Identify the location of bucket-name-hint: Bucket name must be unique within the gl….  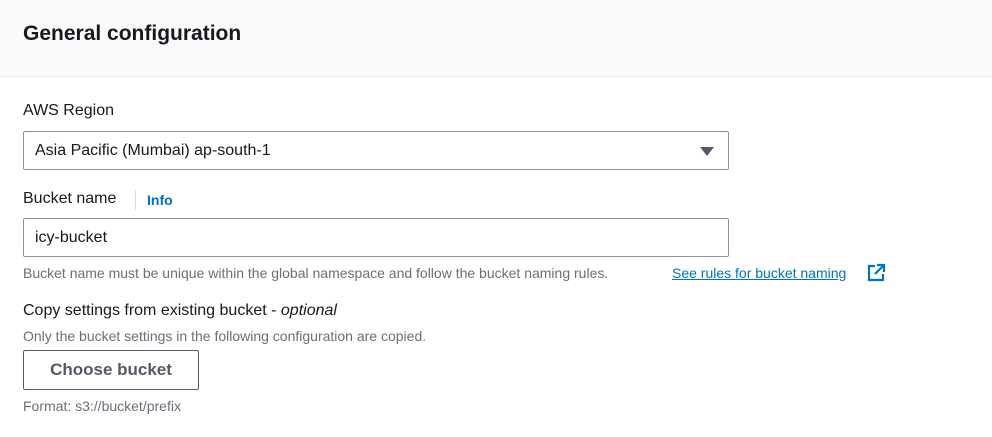
(316, 273).